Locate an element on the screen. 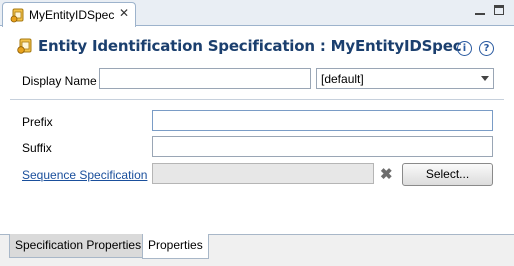 The height and width of the screenshot is (266, 514). info-icon: i is located at coordinates (464, 48).